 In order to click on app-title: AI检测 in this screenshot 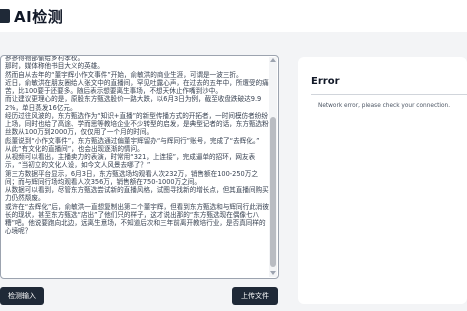, I will do `click(39, 17)`.